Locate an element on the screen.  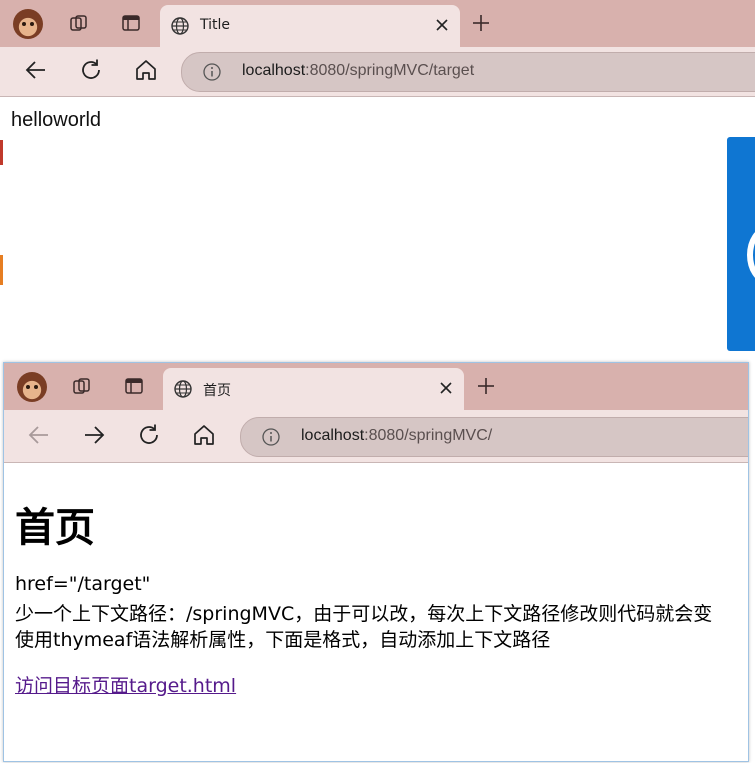
tab-title-label: 首页 is located at coordinates (217, 391).